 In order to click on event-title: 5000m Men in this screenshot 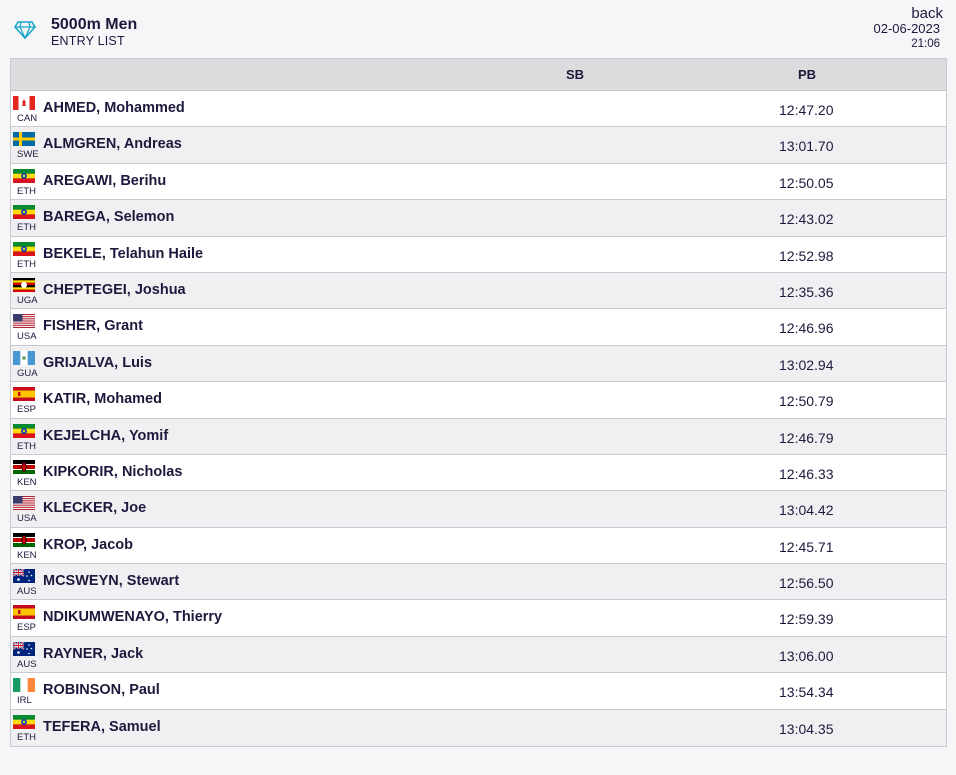, I will do `click(94, 24)`.